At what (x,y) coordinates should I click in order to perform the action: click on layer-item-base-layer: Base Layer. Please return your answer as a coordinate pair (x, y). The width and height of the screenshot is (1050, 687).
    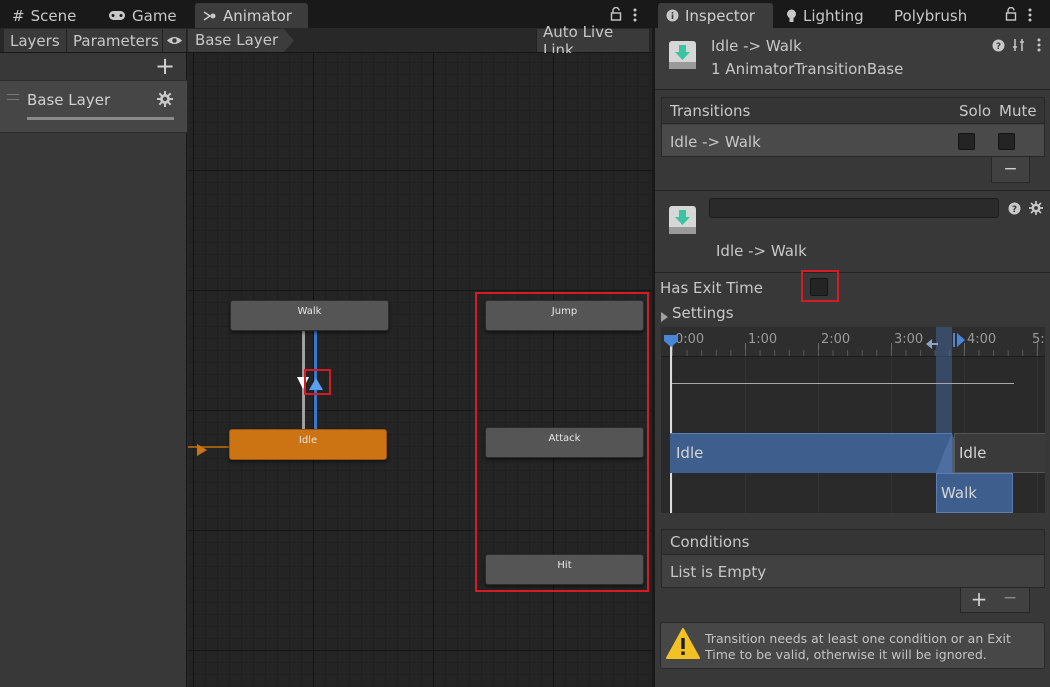
    Looking at the image, I should click on (93, 106).